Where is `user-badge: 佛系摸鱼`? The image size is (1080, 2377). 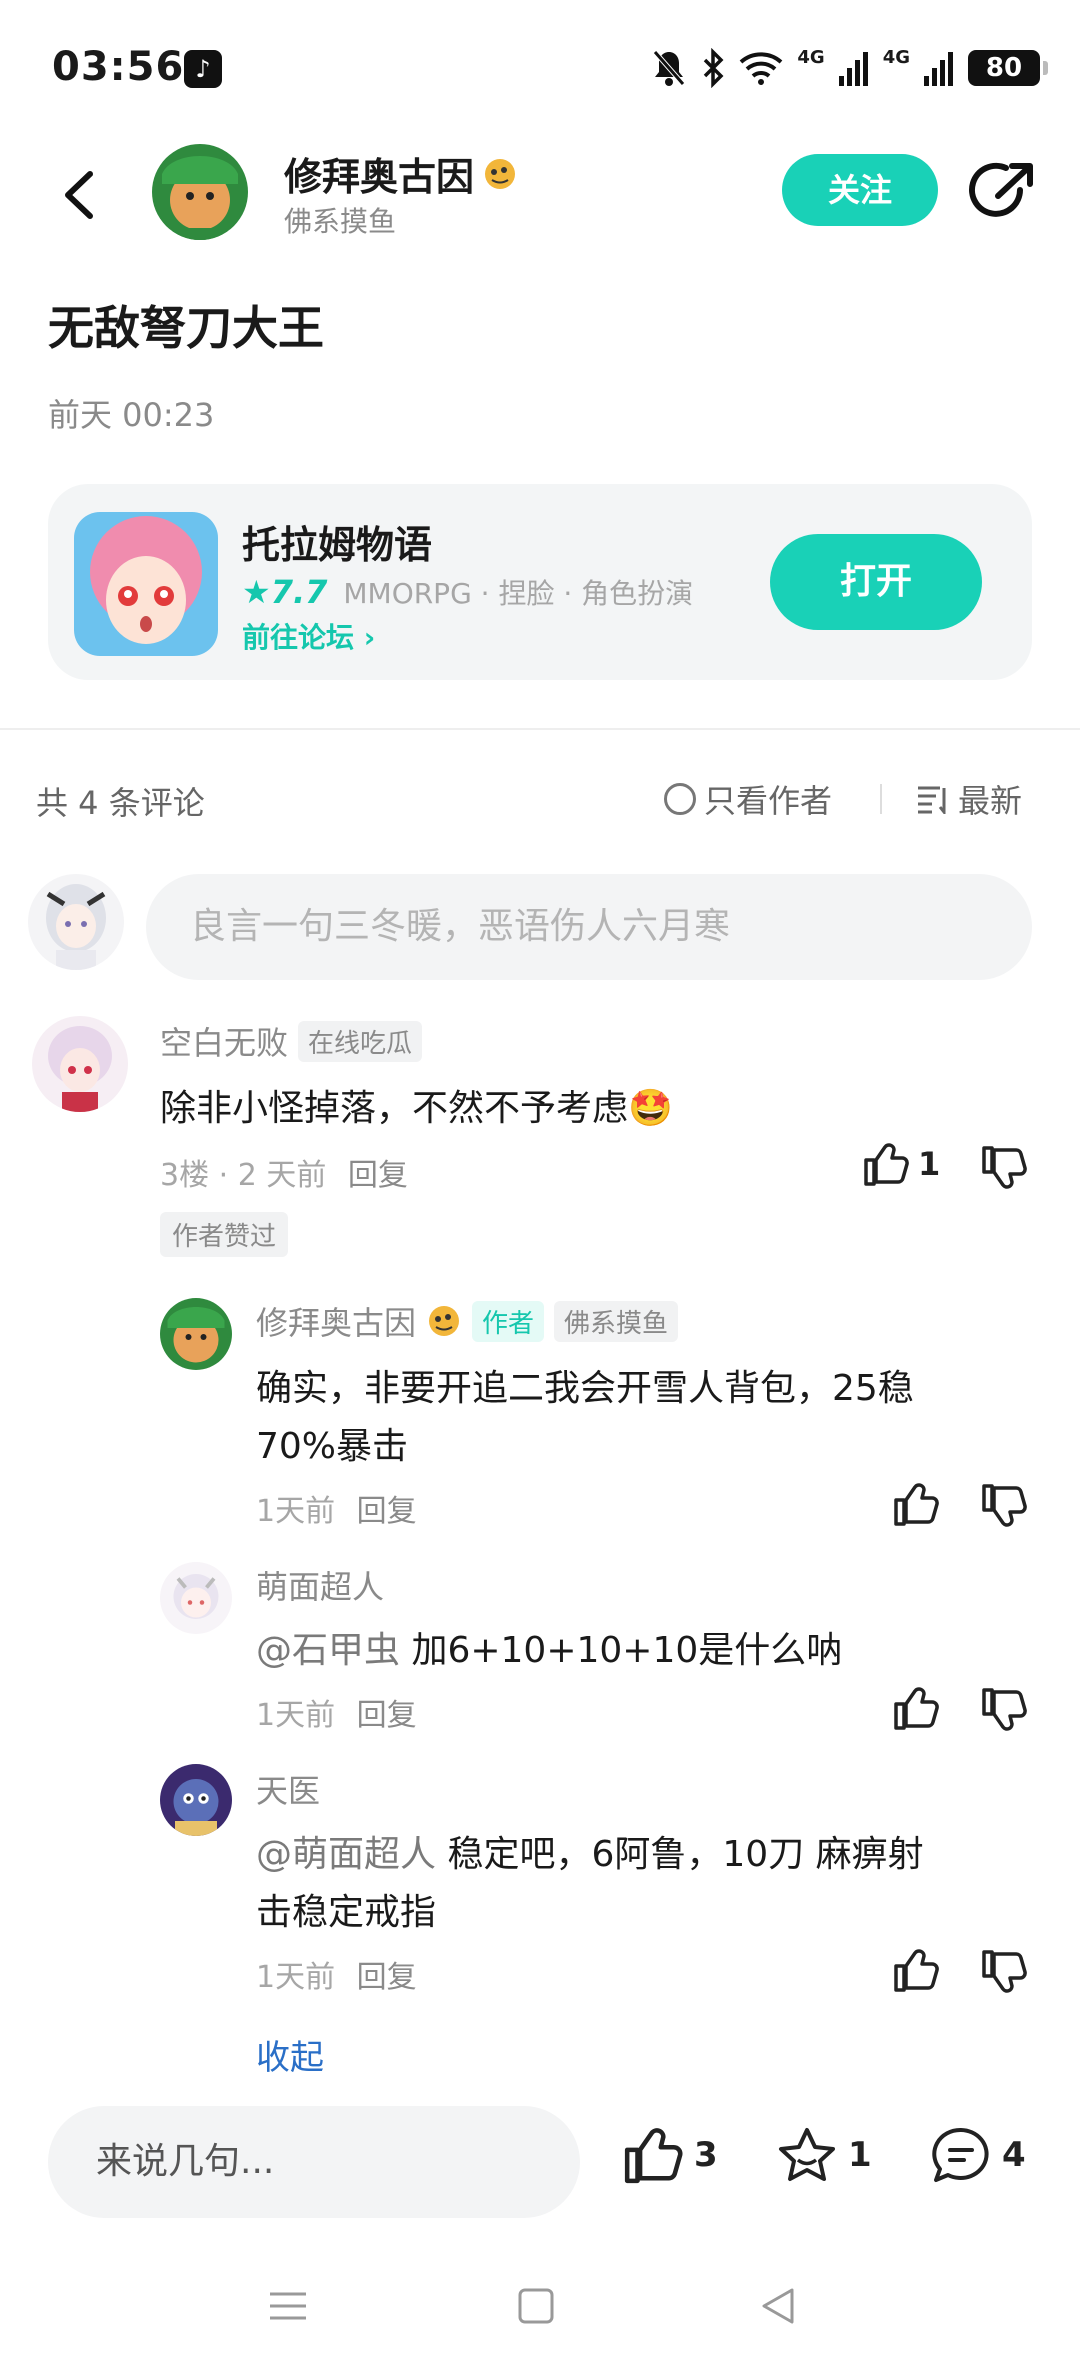 user-badge: 佛系摸鱼 is located at coordinates (616, 1321).